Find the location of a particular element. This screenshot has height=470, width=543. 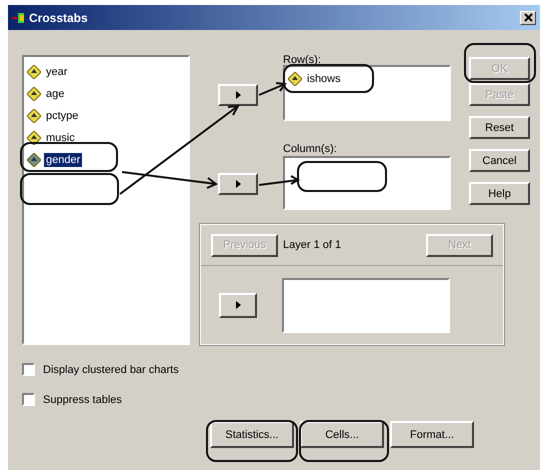

close-icon is located at coordinates (528, 17).